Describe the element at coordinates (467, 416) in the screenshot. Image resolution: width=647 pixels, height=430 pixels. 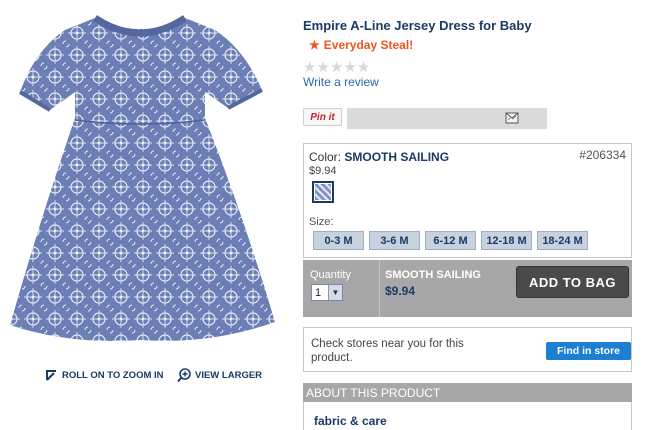
I see `about-product-body: fabric & care` at that location.